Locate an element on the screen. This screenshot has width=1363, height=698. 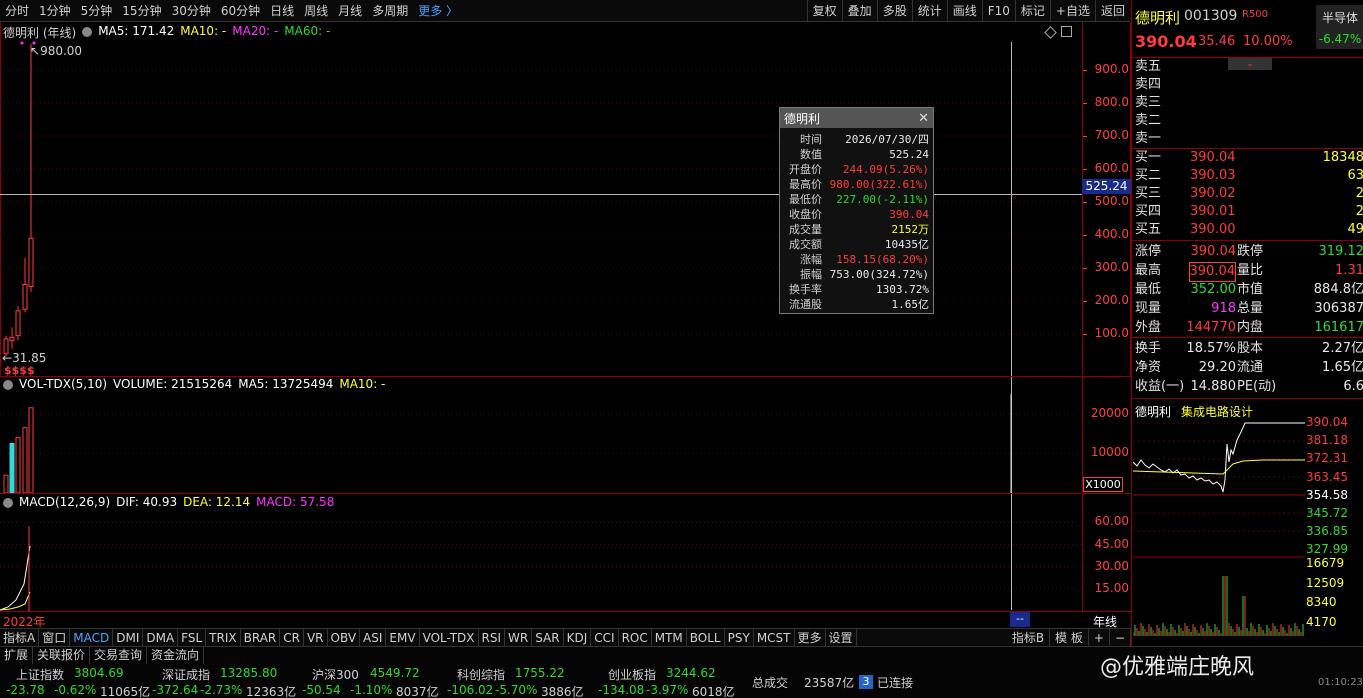
bids-price: 390.00 is located at coordinates (1213, 230).